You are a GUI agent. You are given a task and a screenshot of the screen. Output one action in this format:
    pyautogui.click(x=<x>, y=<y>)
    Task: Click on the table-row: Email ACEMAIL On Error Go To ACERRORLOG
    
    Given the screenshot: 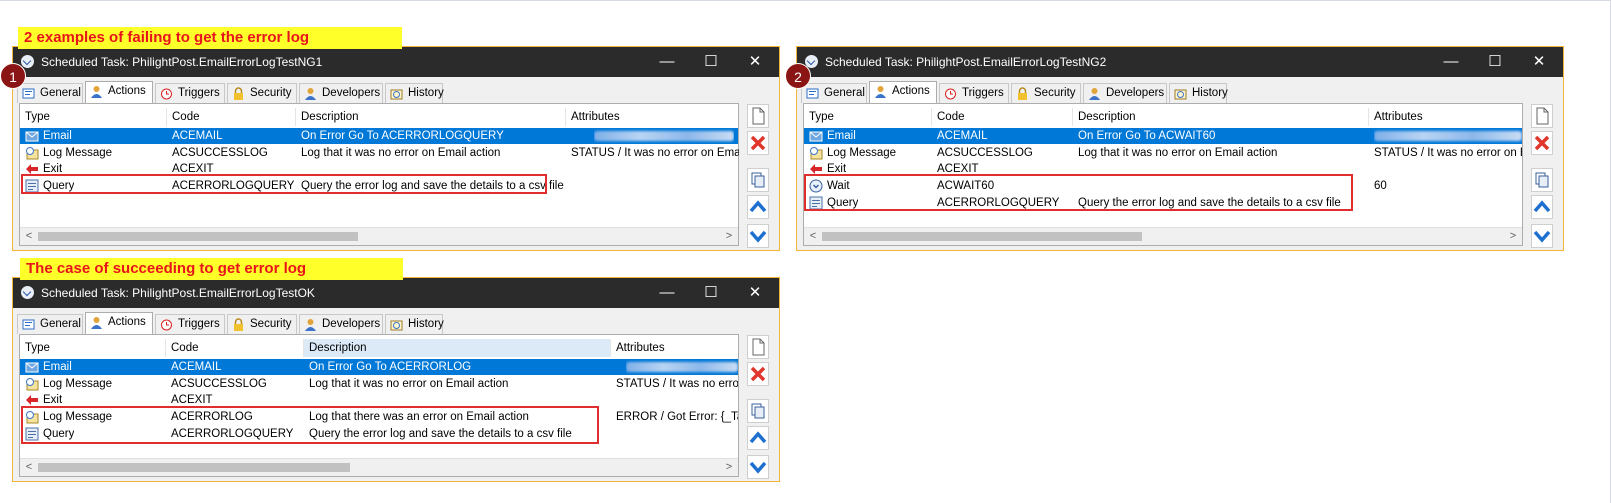 What is the action you would take?
    pyautogui.click(x=379, y=367)
    